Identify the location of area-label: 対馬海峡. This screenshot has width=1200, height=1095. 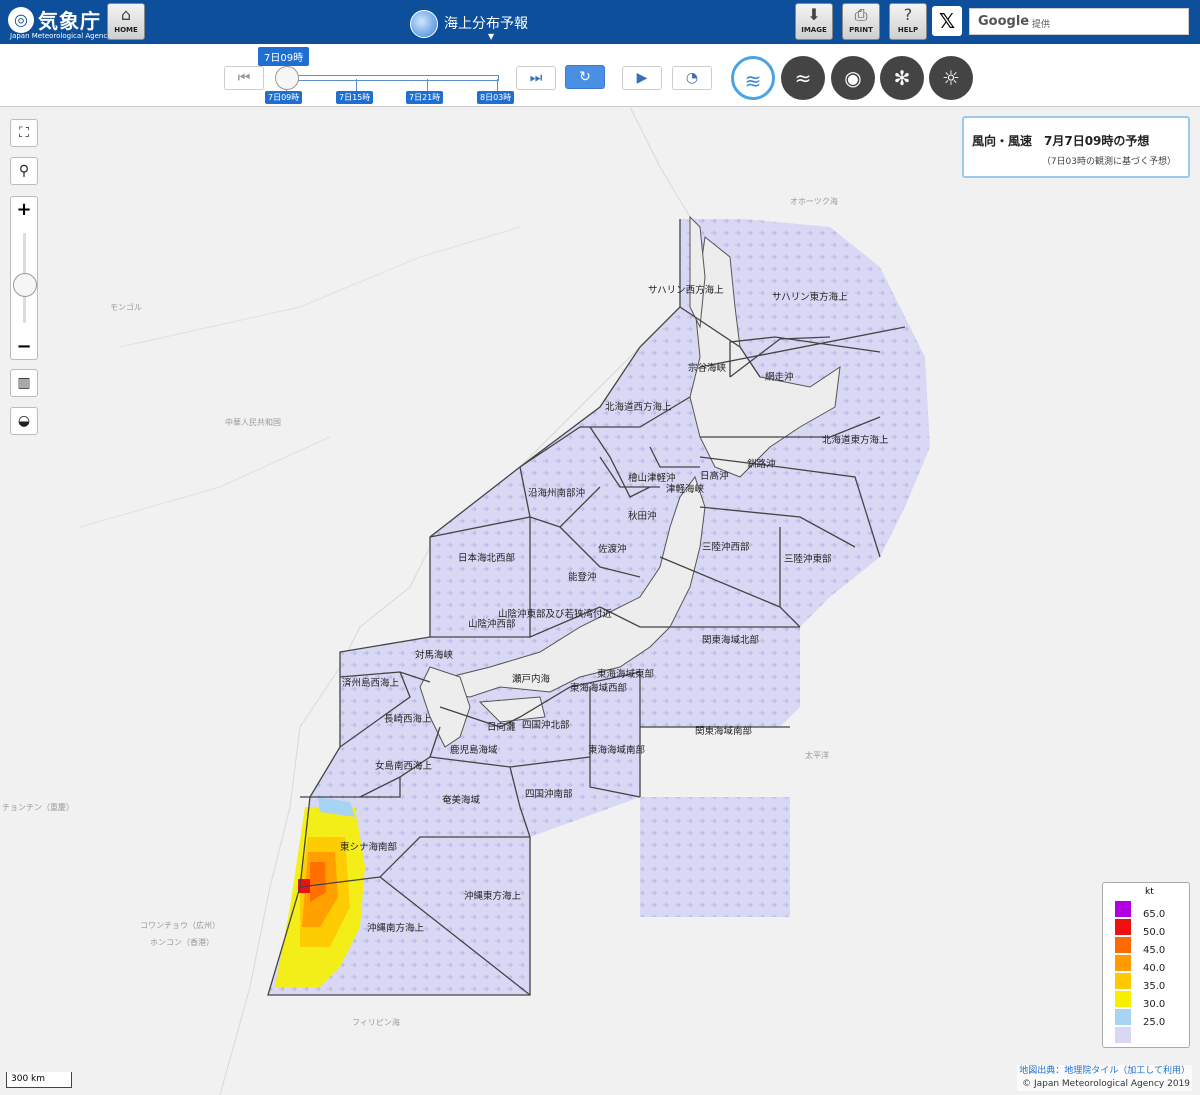
(434, 655).